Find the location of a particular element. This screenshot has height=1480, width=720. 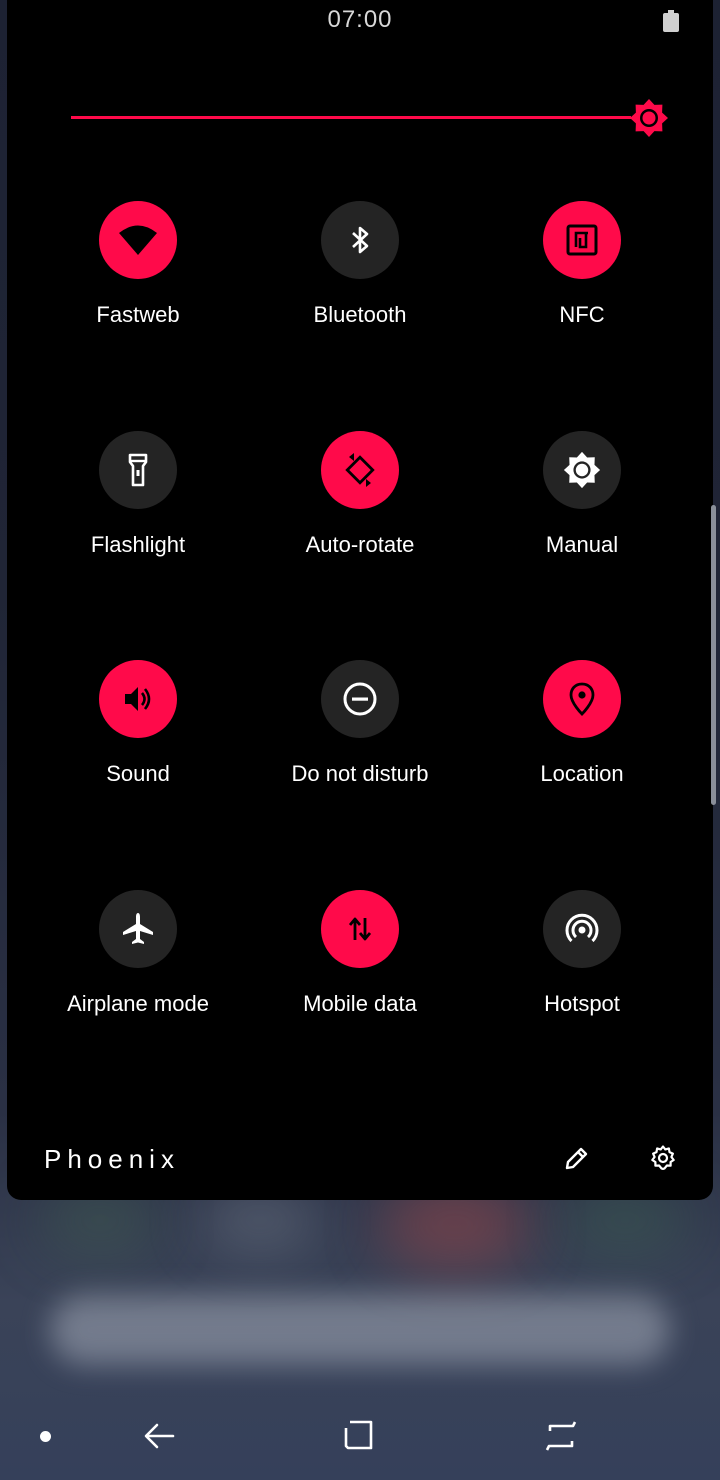

hotspot-icon is located at coordinates (582, 929).